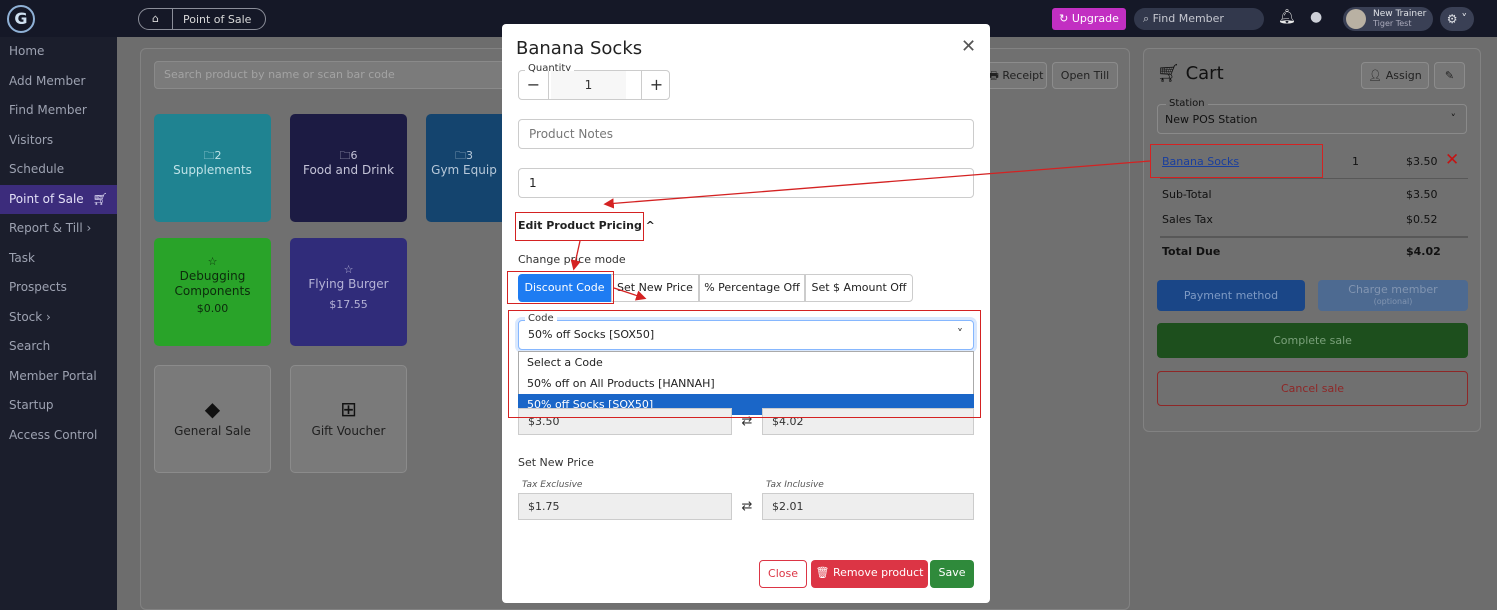 Image resolution: width=1497 pixels, height=610 pixels. Describe the element at coordinates (1312, 116) in the screenshot. I see `station-select: Station New POS Station ˅` at that location.